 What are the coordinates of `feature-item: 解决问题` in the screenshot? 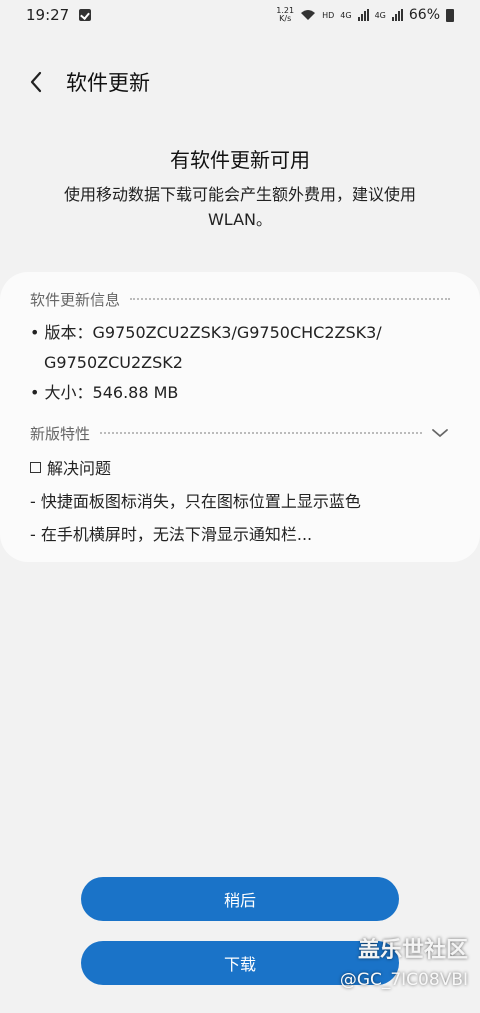 It's located at (240, 468).